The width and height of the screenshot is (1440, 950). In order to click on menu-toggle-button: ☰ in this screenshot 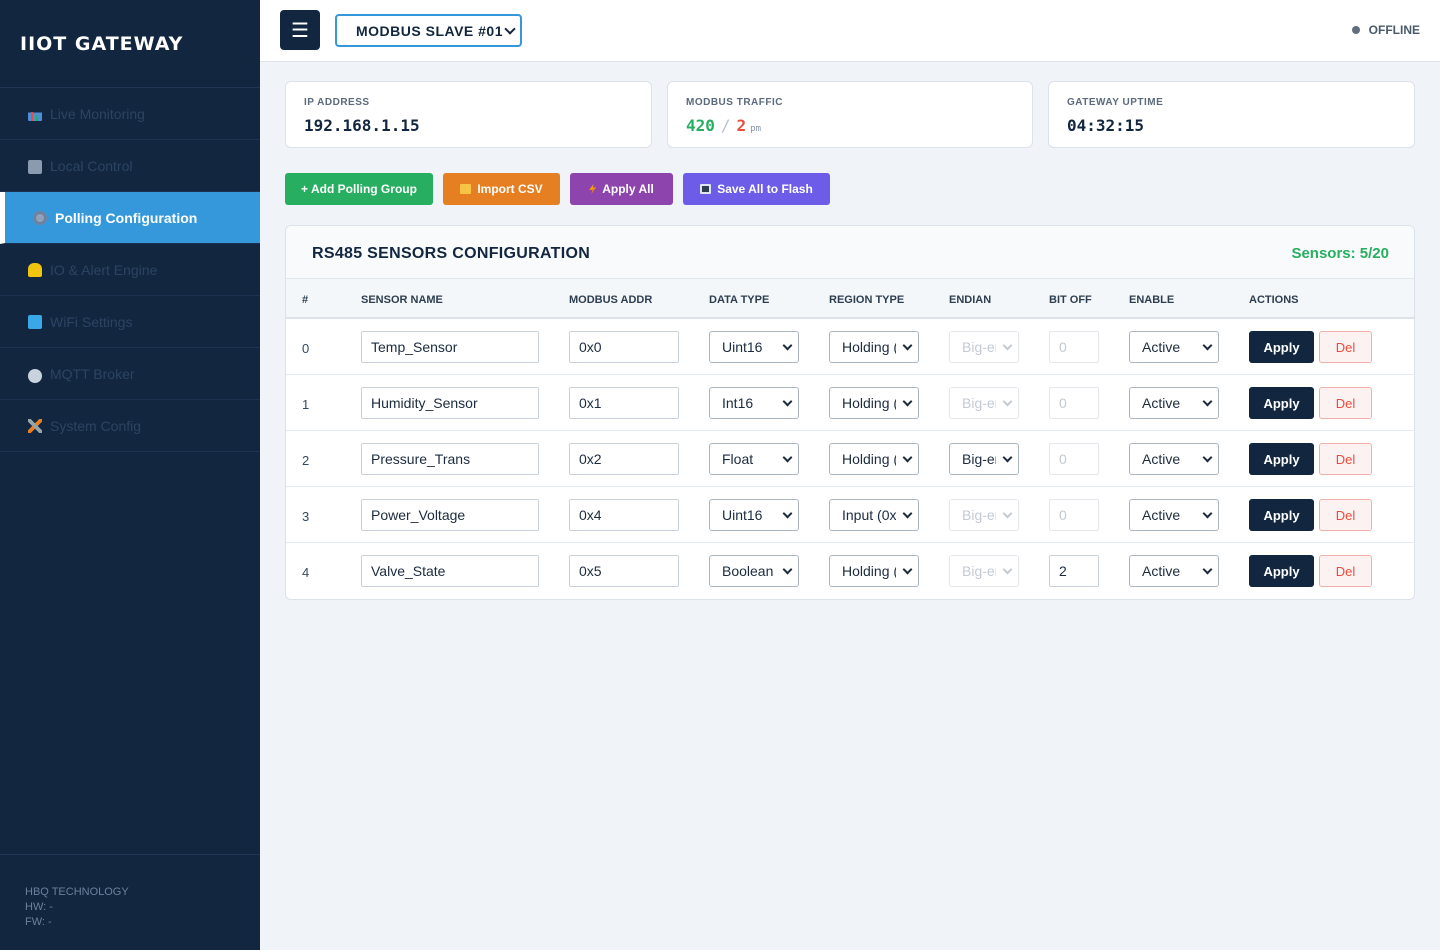, I will do `click(300, 30)`.